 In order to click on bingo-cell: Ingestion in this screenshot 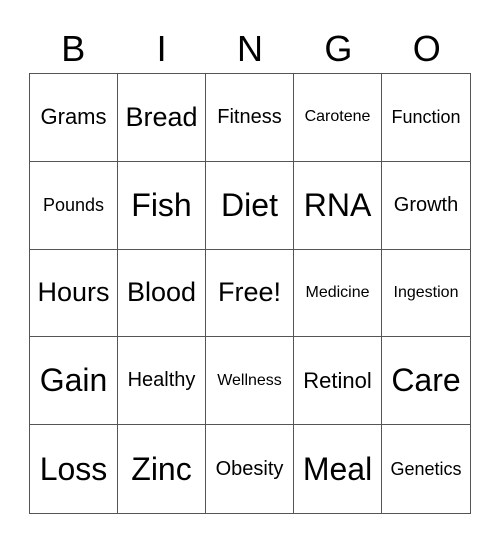, I will do `click(426, 294)`.